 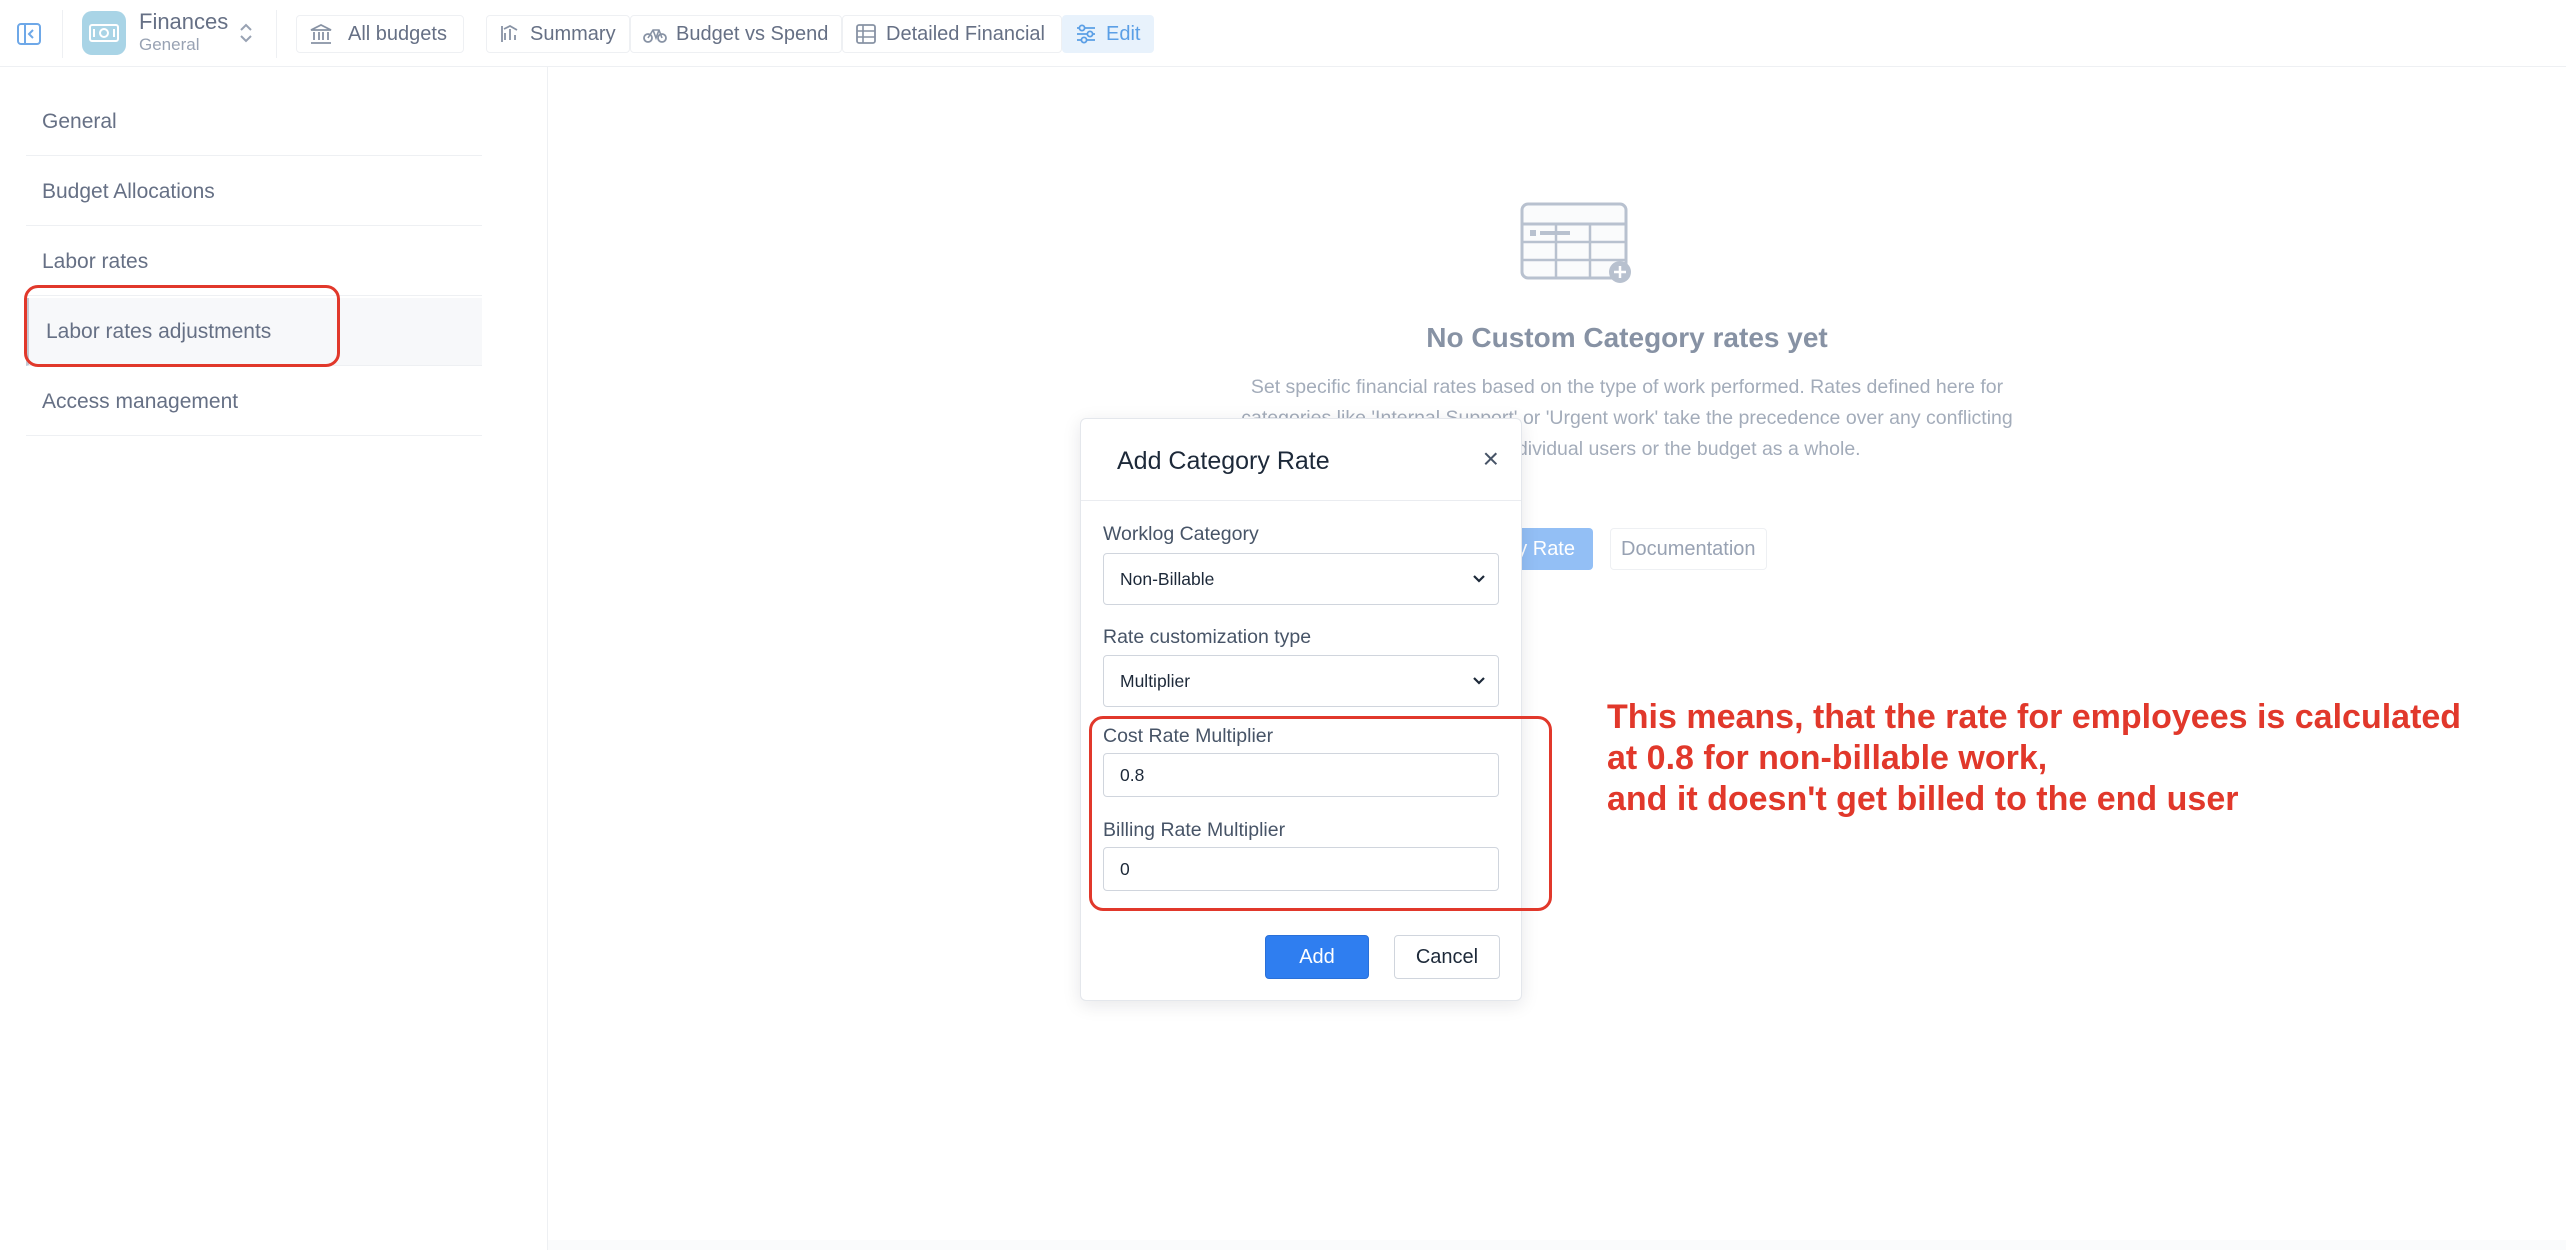 I want to click on empty-state-title: No Custom Category rates yet, so click(x=1627, y=337).